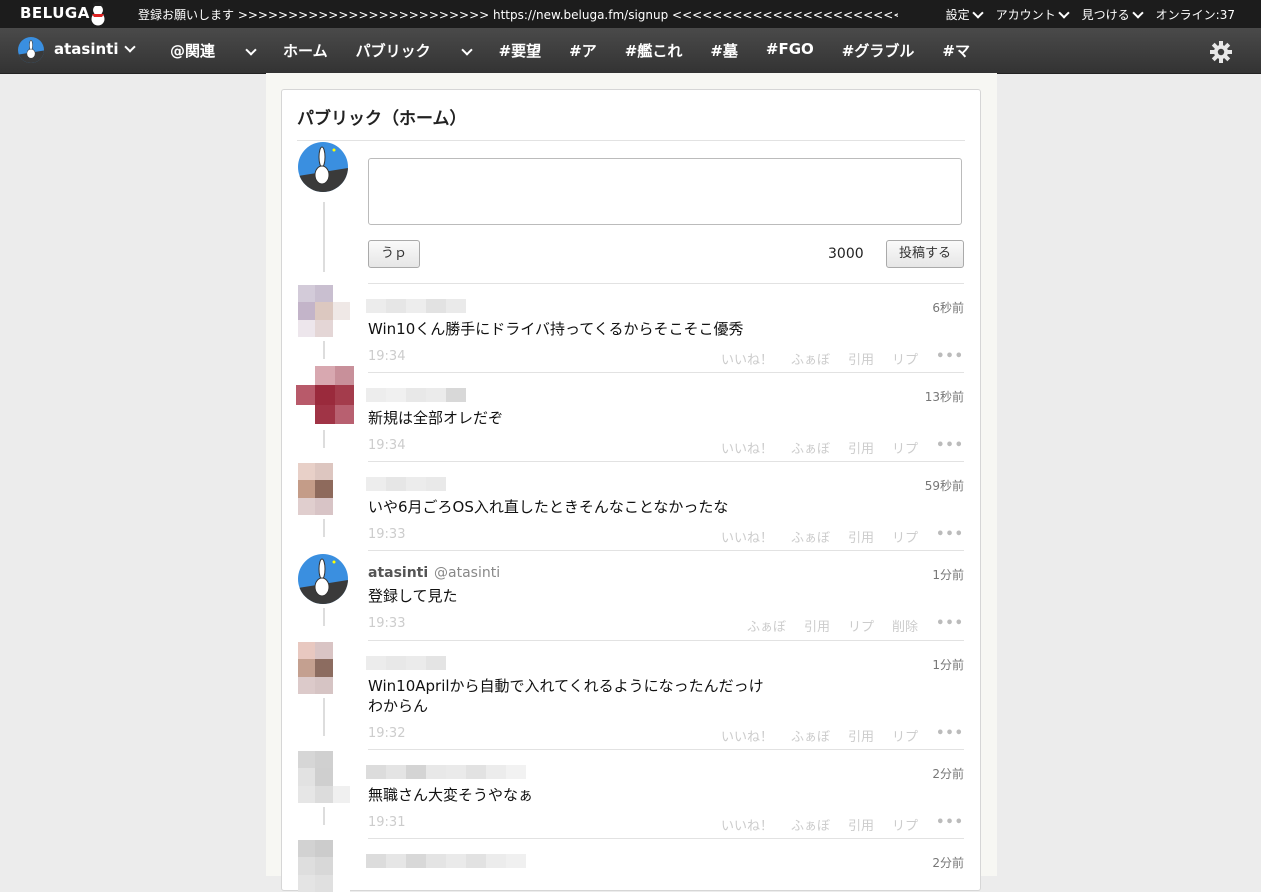 This screenshot has width=1261, height=892. I want to click on tab-granblue: #グラブル, so click(878, 50).